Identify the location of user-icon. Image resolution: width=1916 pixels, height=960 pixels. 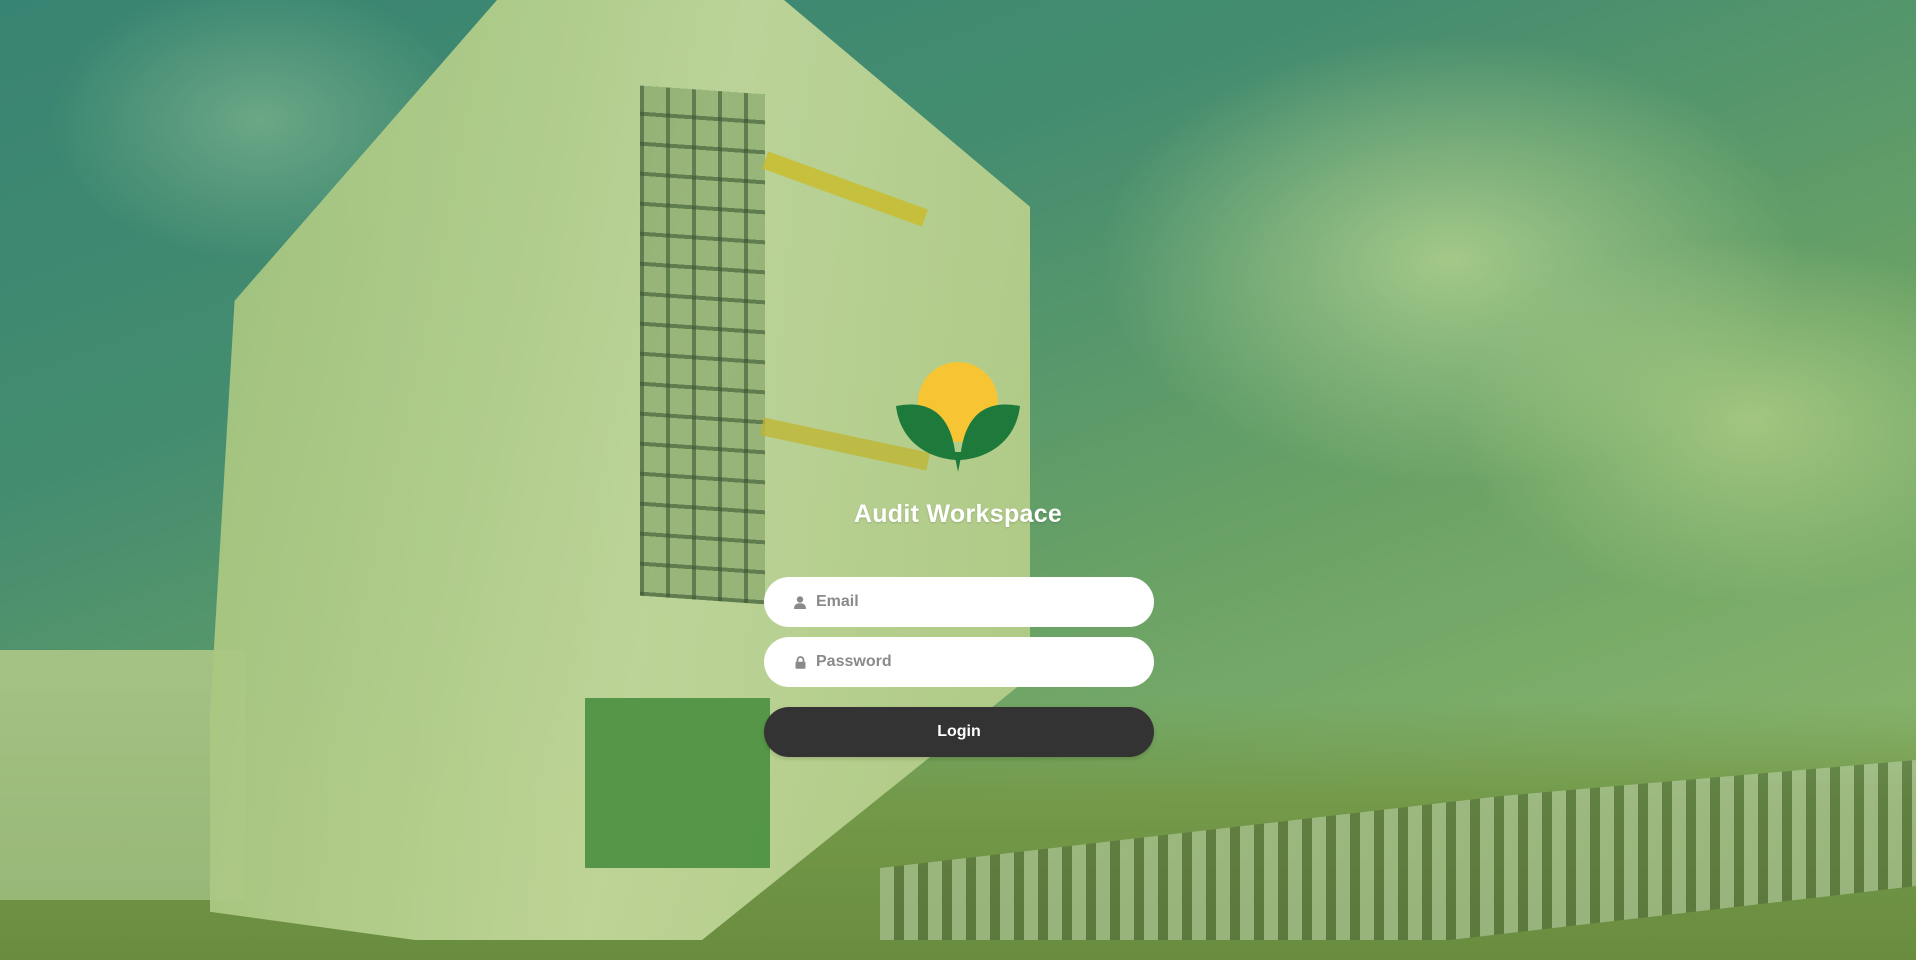
(800, 602).